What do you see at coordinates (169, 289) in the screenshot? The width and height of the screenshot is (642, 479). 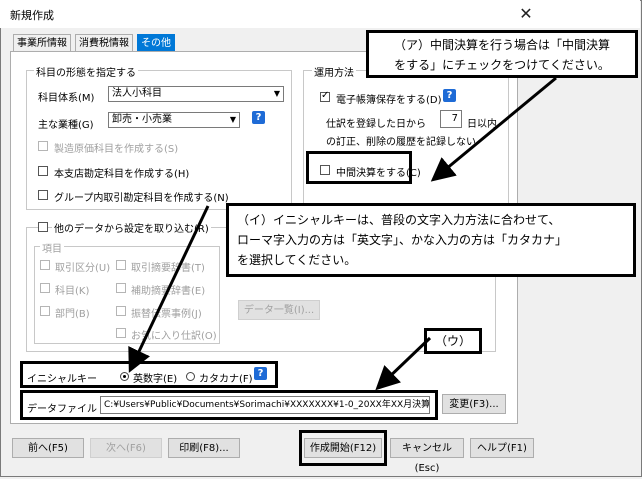 I see `arrow-i` at bounding box center [169, 289].